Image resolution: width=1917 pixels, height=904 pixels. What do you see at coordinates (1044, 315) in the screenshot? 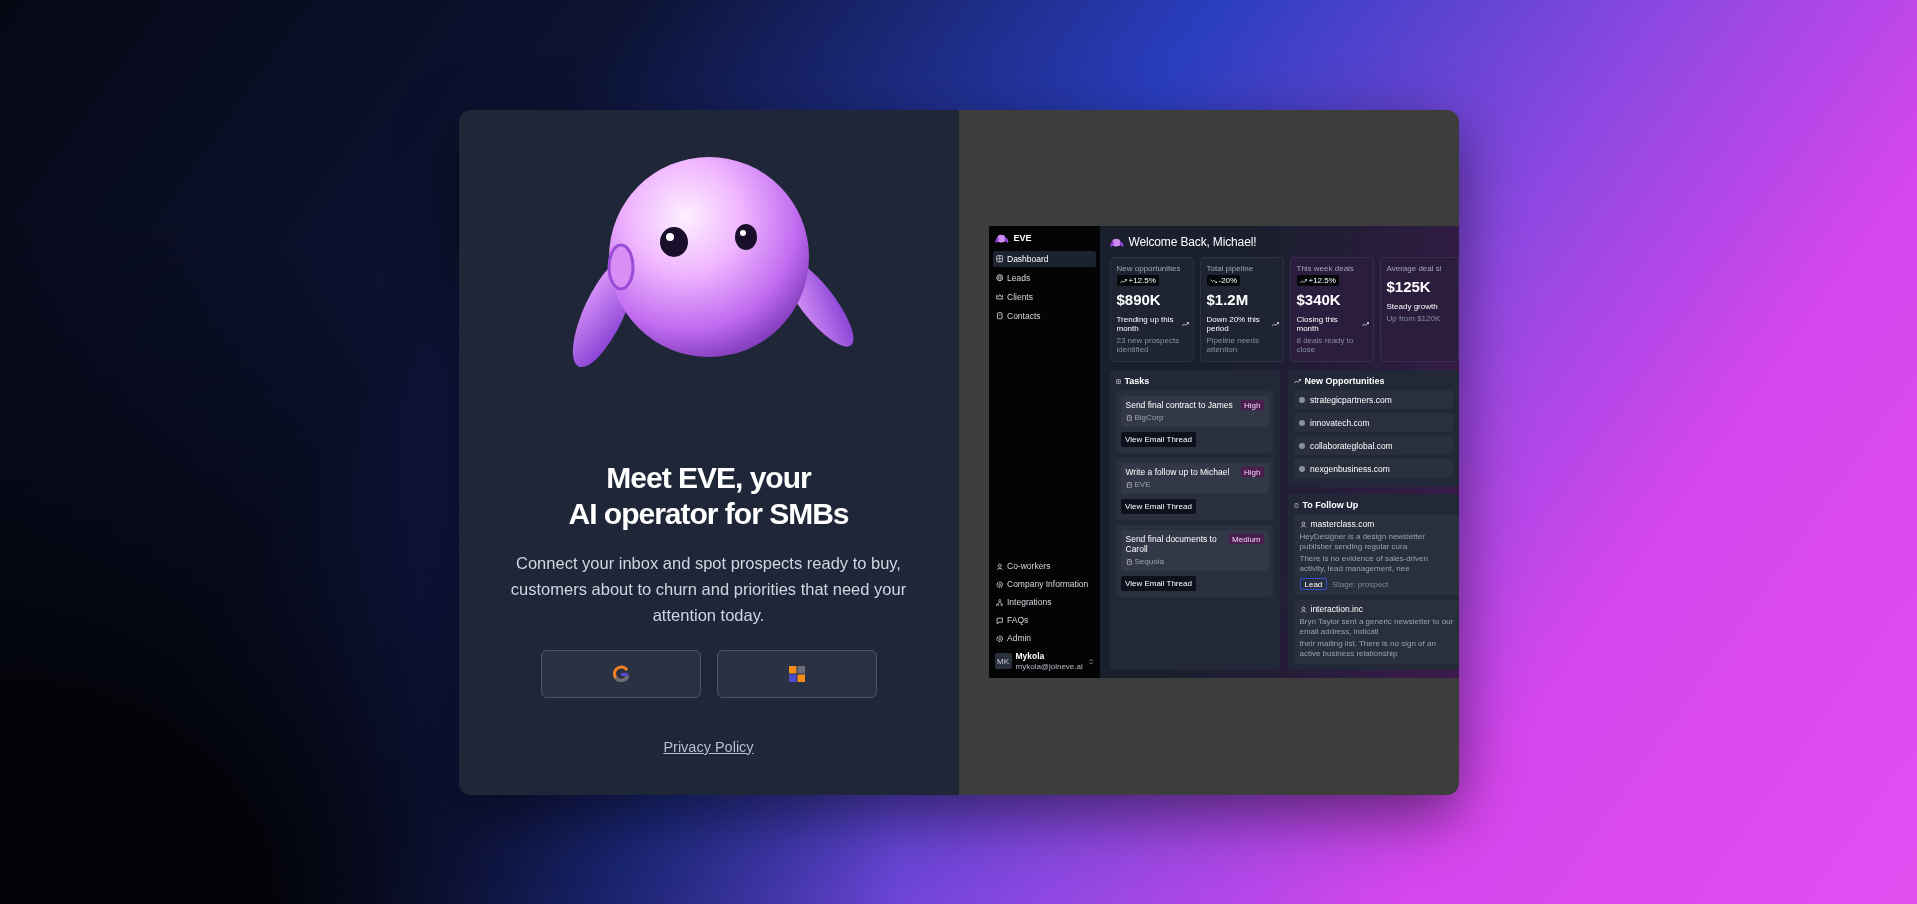
I see `sidebar-item: Contacts` at bounding box center [1044, 315].